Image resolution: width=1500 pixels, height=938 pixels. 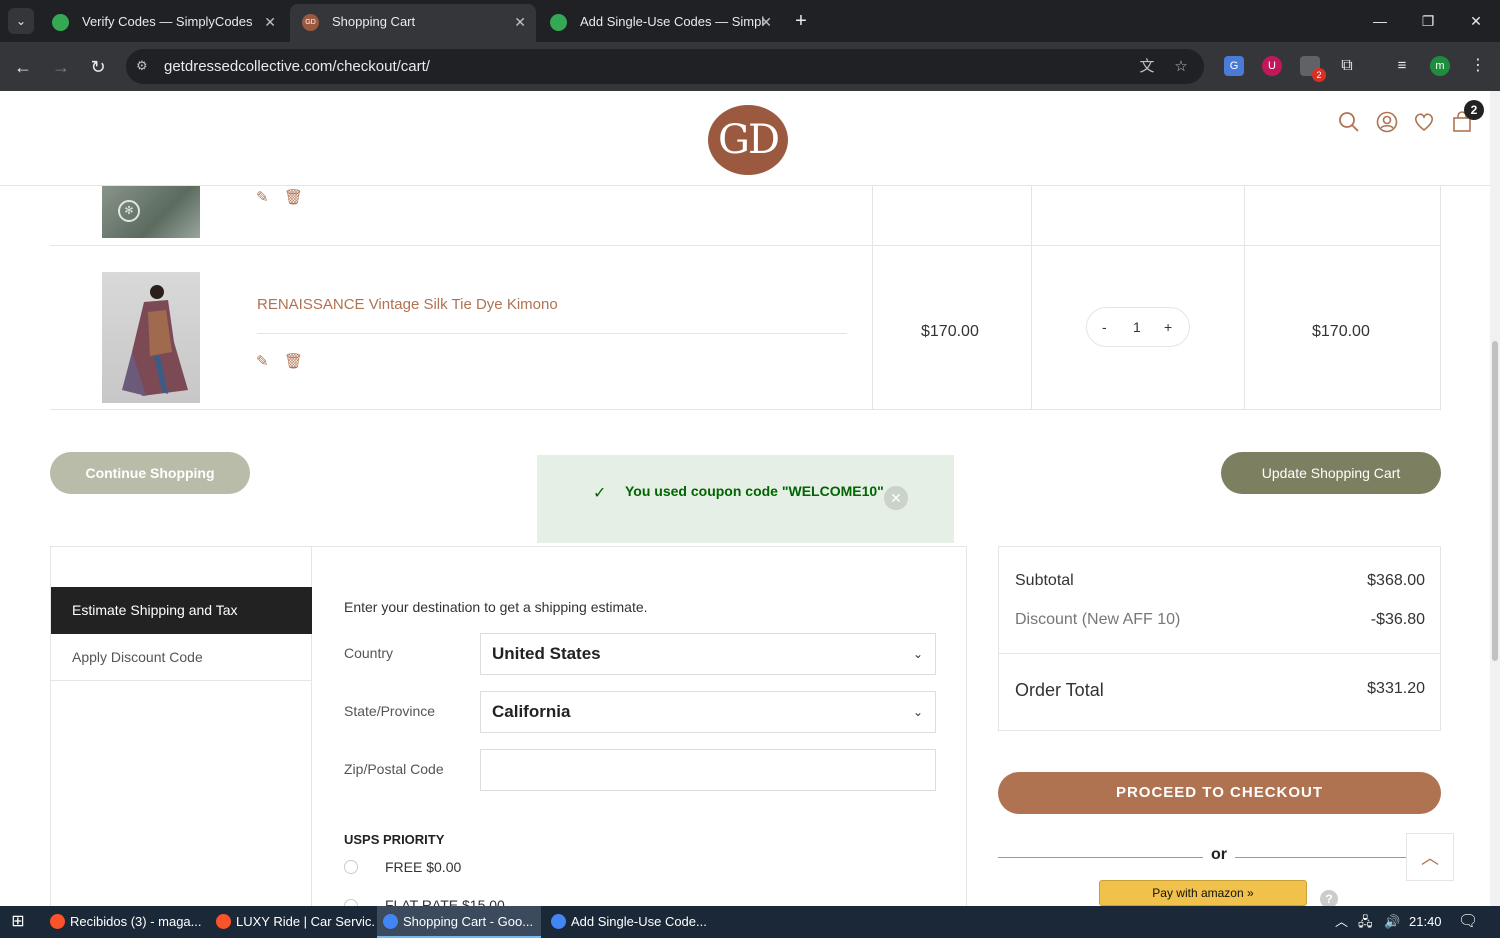 I want to click on qty-increase-button: +, so click(x=1168, y=327).